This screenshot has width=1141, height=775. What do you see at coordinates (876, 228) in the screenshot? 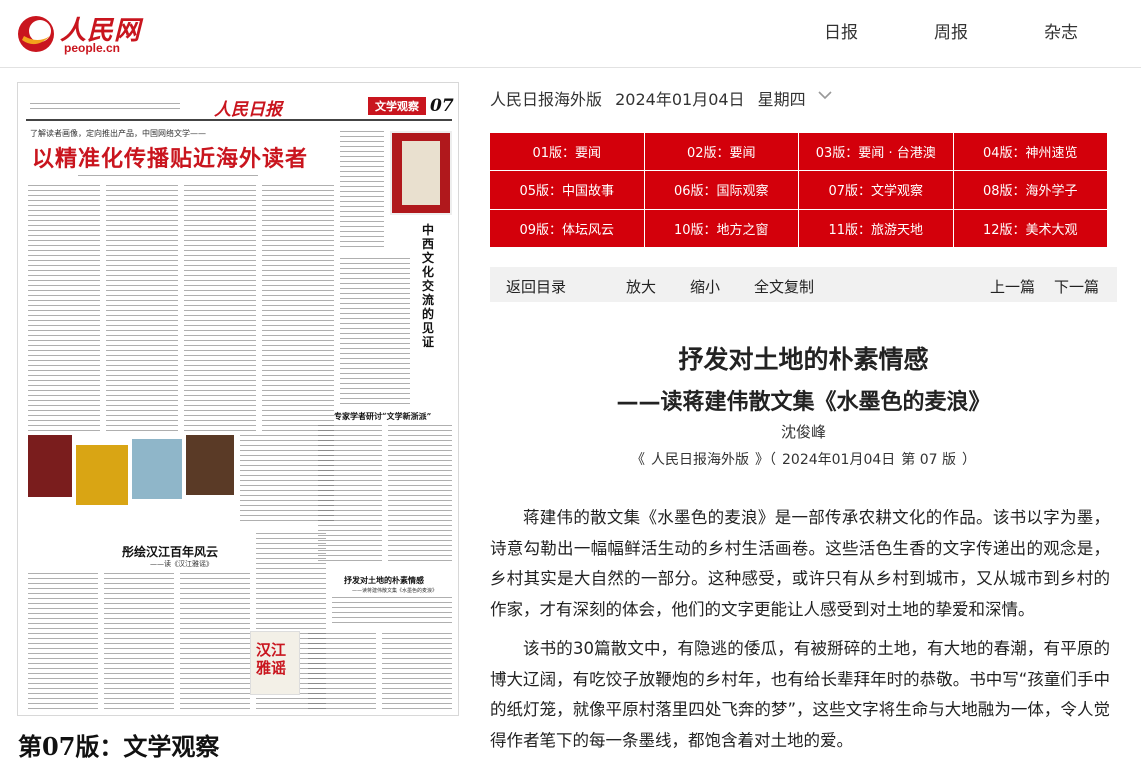
I see `section-link: 11版：旅游天地` at bounding box center [876, 228].